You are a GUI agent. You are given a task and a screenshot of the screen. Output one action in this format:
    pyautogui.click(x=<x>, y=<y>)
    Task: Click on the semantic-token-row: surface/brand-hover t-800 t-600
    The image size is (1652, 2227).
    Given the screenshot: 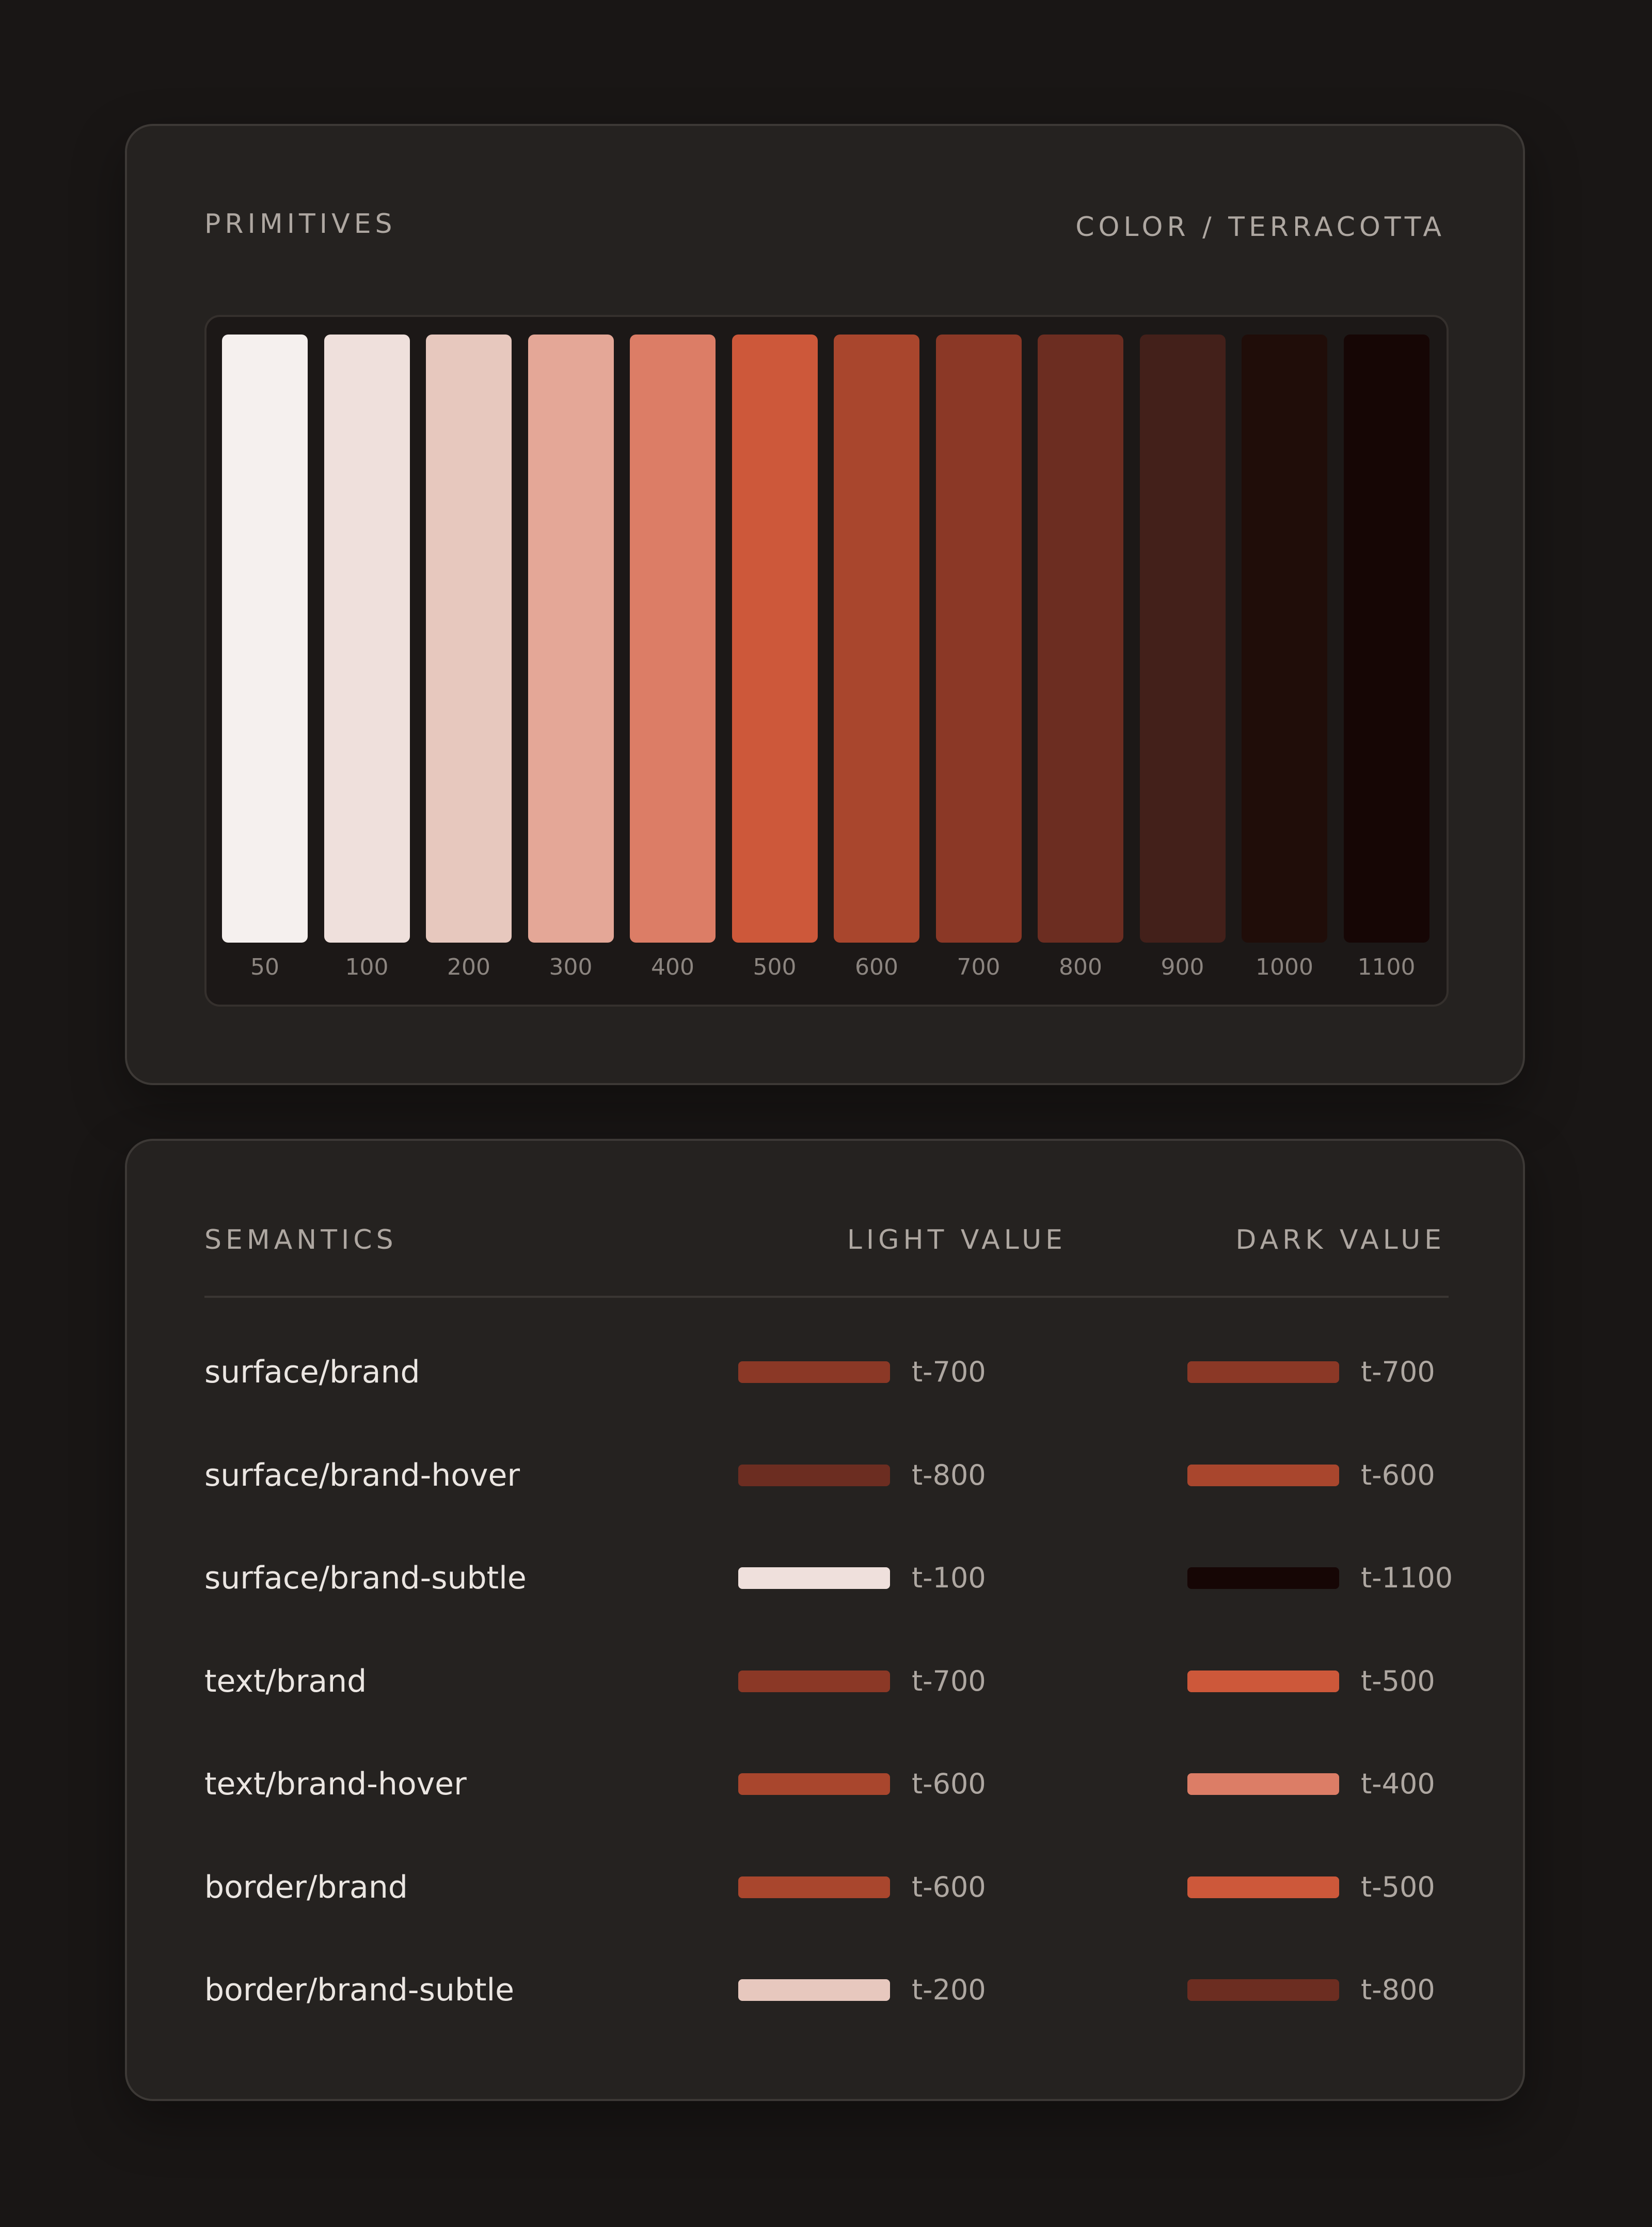 What is the action you would take?
    pyautogui.click(x=825, y=1475)
    